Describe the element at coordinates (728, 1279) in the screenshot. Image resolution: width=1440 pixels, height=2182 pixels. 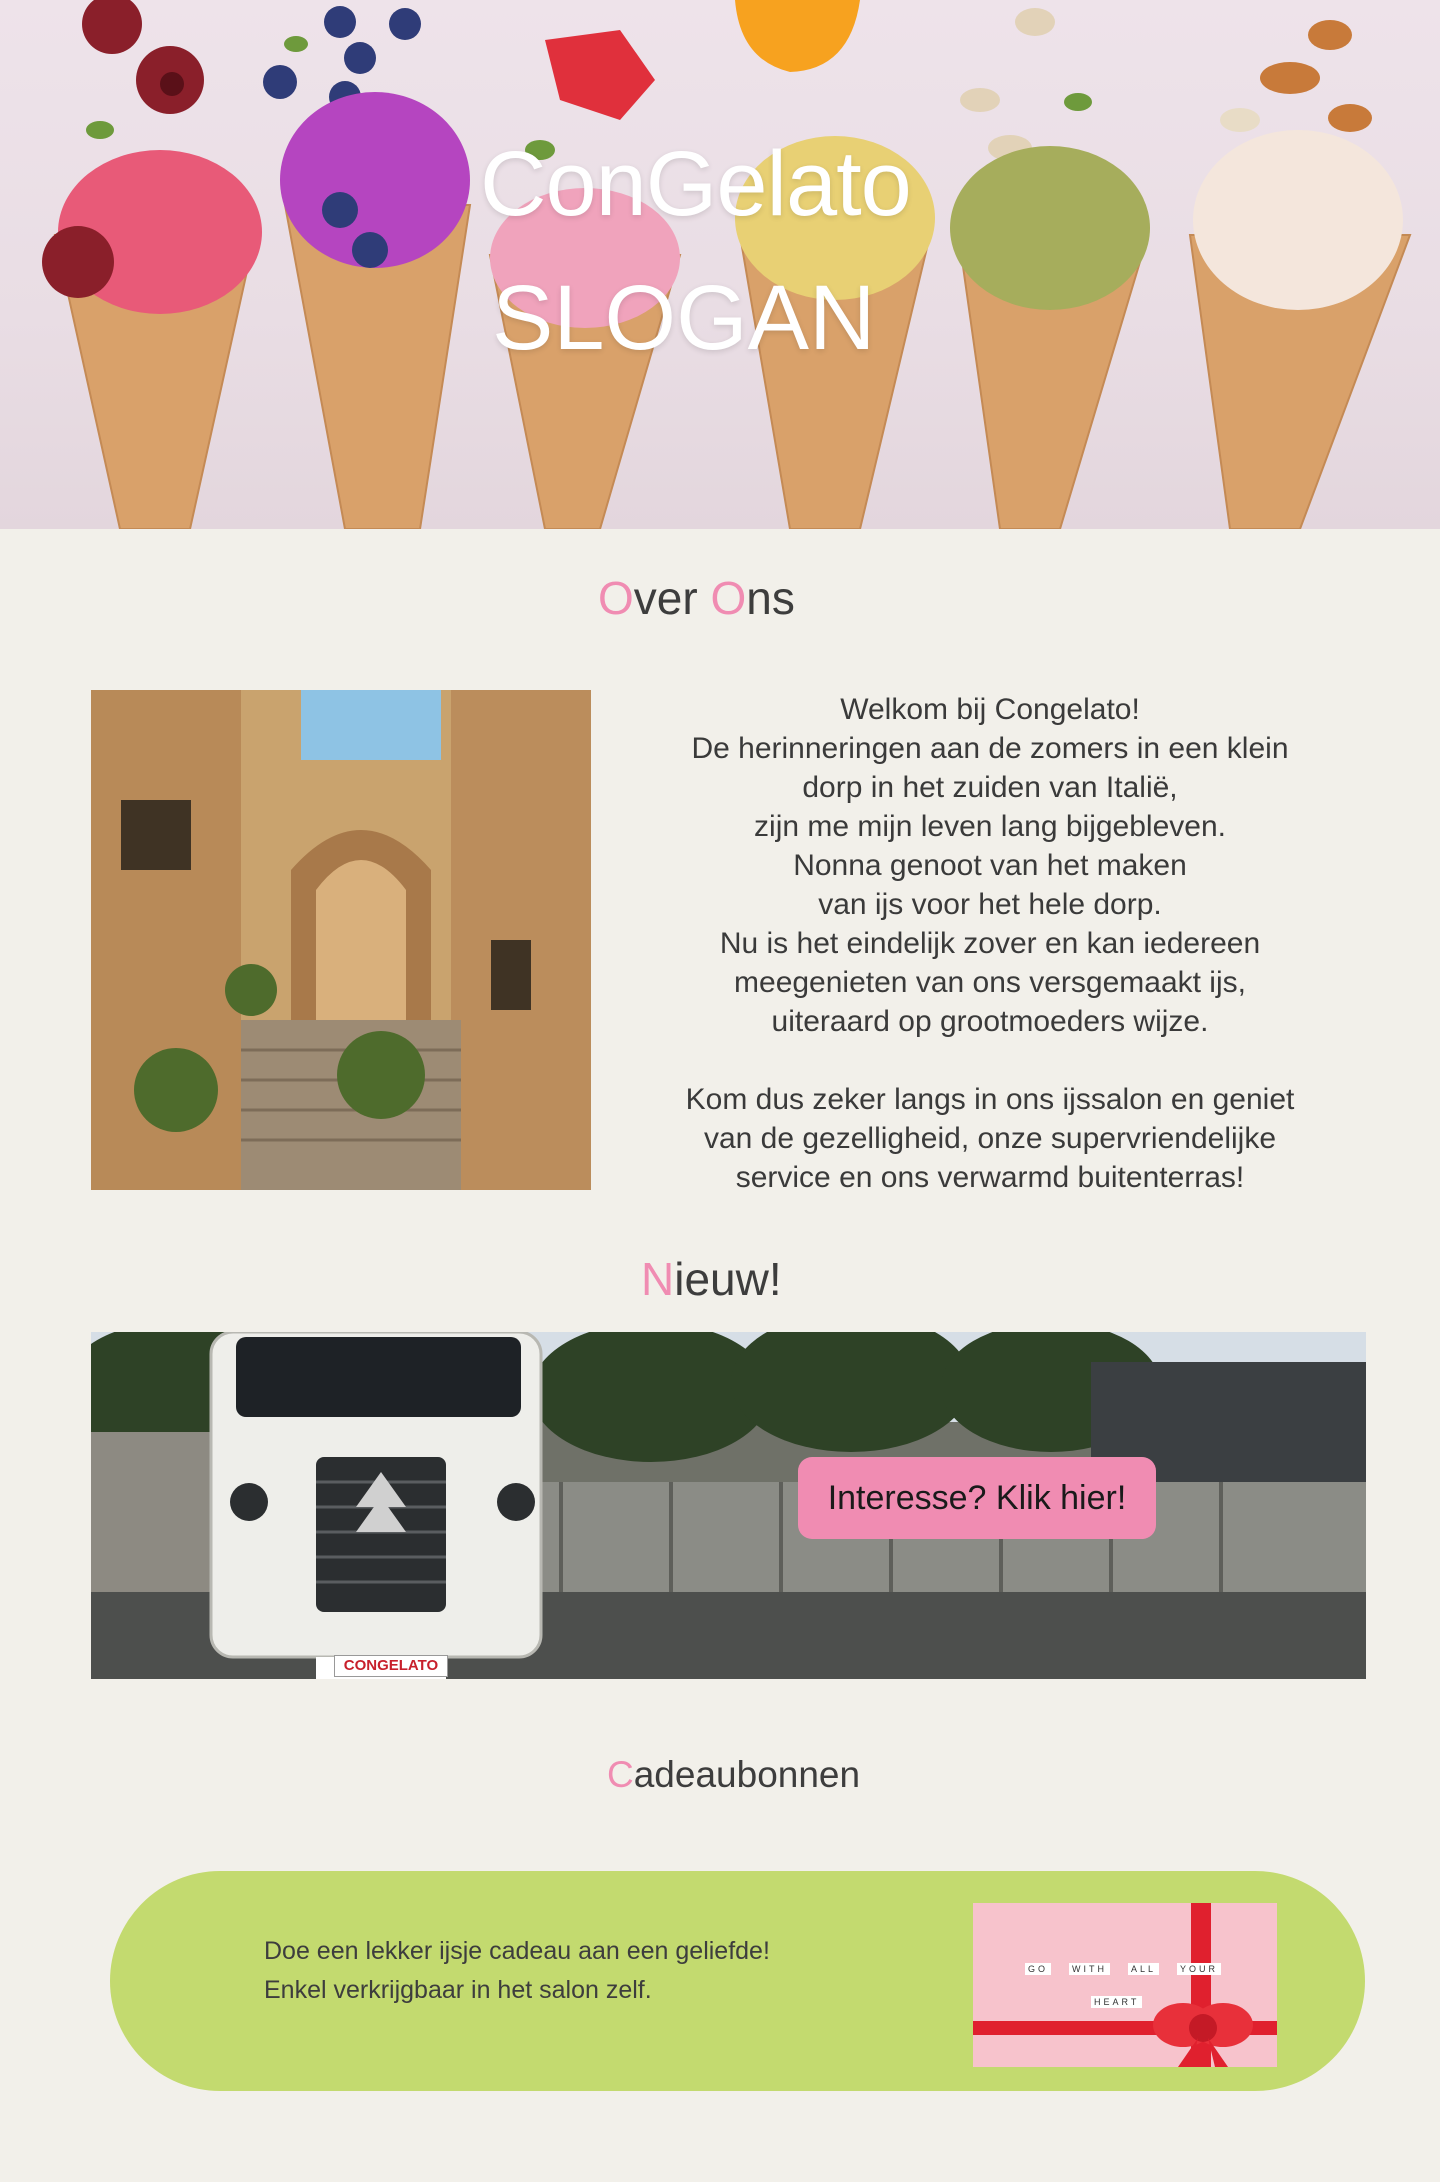
I see `heading-text: ieuw!` at that location.